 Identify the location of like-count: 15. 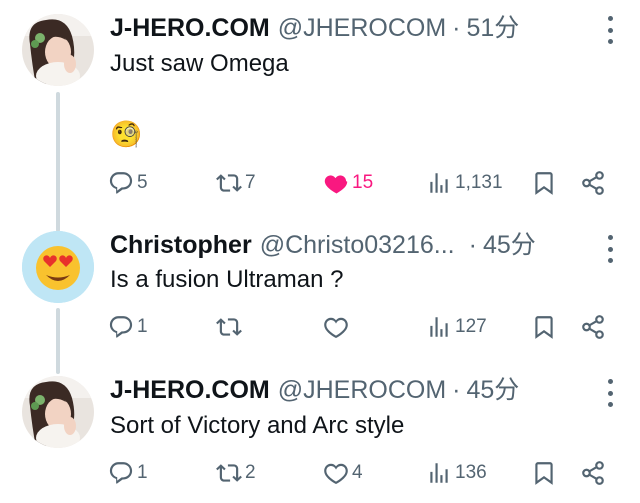
(363, 182).